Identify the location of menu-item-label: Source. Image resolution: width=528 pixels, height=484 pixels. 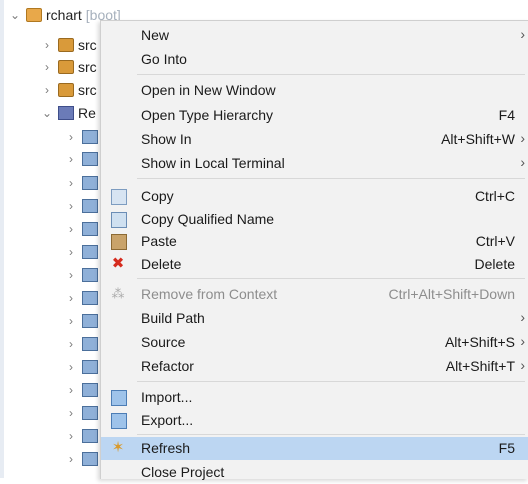
(163, 342).